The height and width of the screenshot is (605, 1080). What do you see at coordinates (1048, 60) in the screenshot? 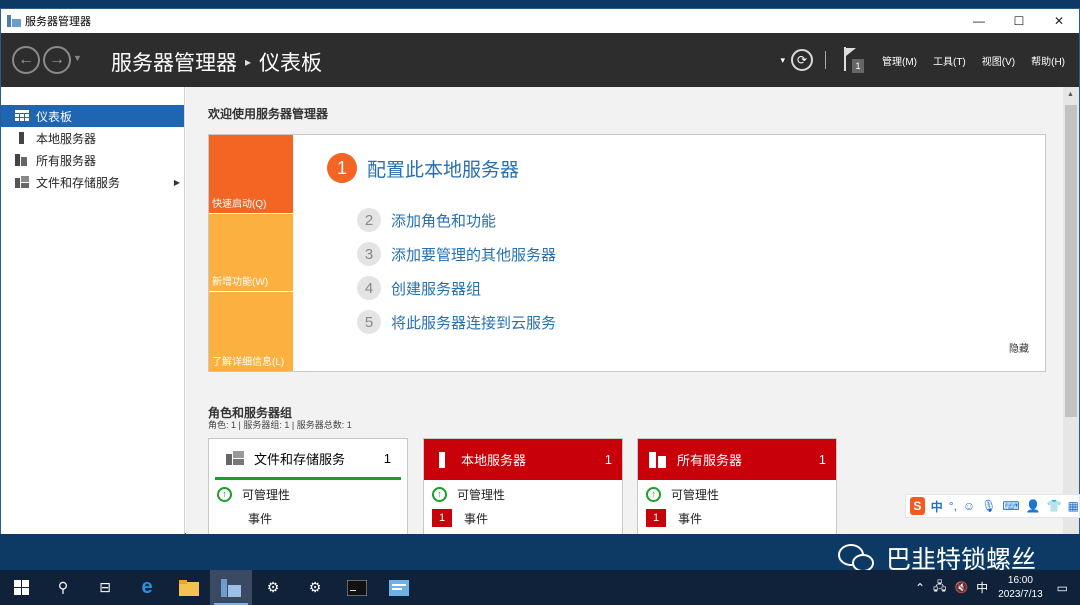
I see `menu-help: 帮助(H)` at bounding box center [1048, 60].